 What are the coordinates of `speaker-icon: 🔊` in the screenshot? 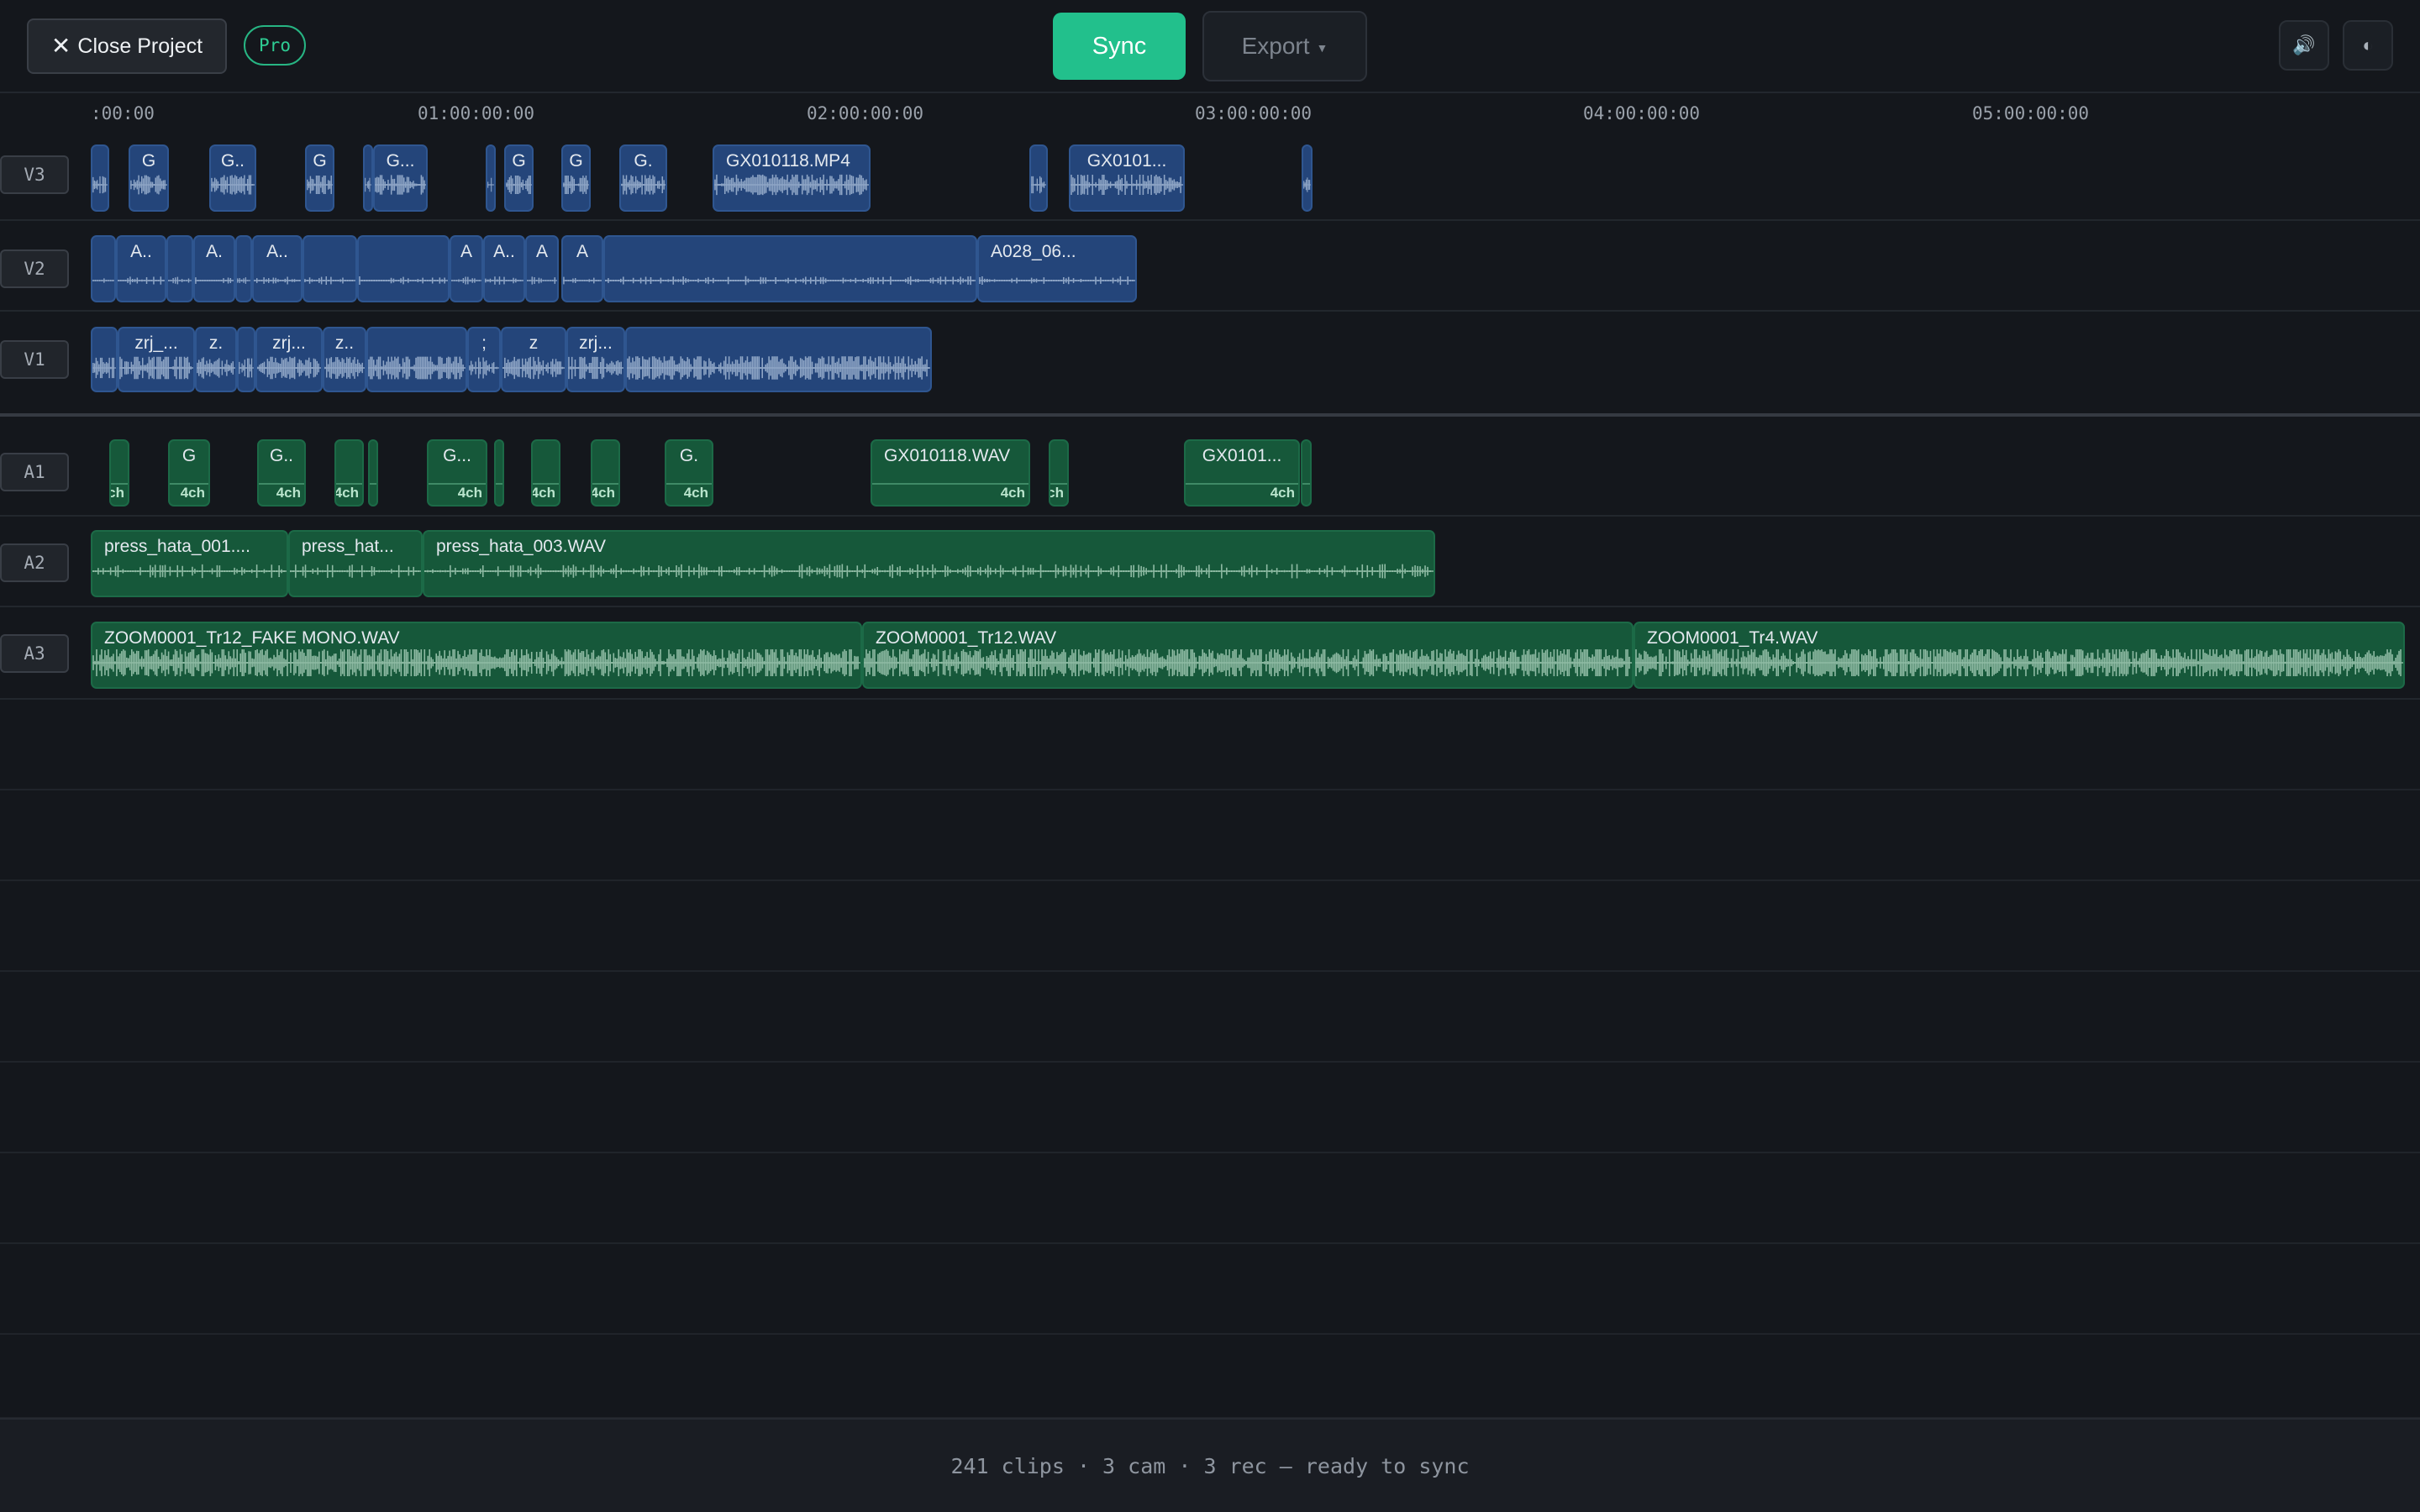 It's located at (2304, 44).